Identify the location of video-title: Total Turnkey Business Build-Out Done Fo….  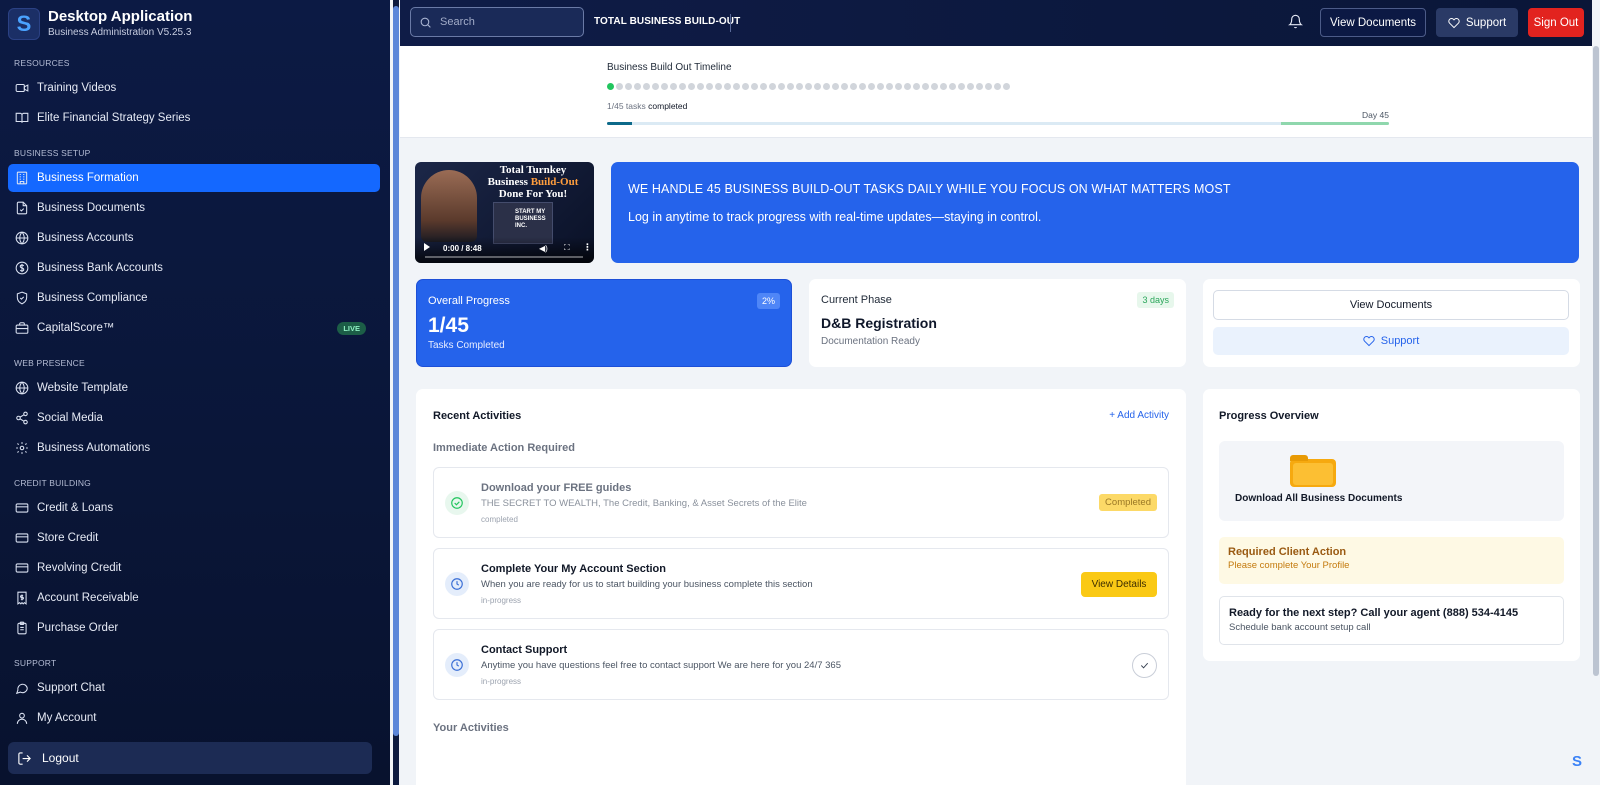
(533, 182).